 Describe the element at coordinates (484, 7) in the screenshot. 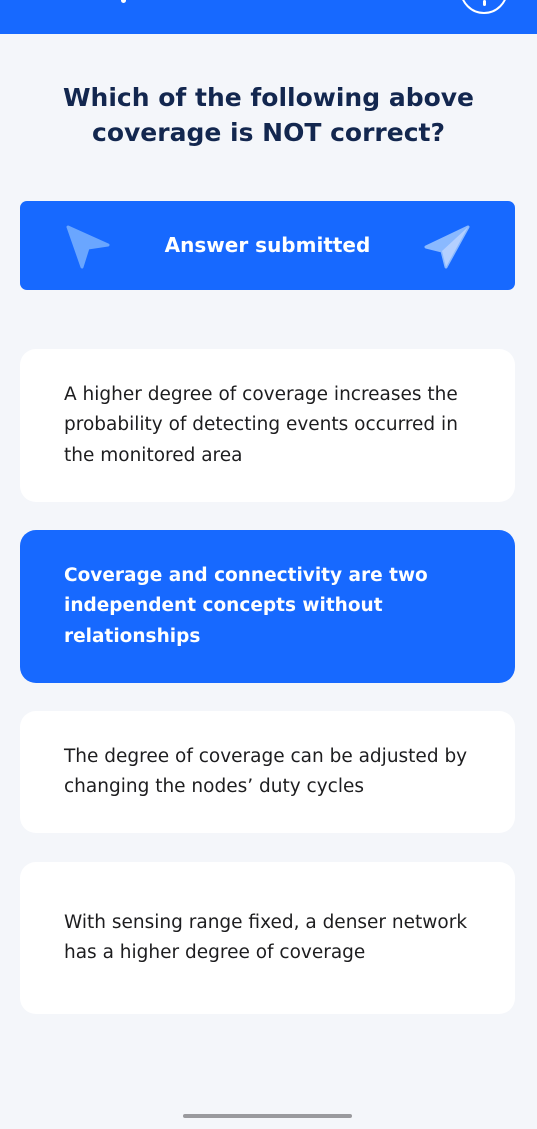

I see `info-button` at that location.